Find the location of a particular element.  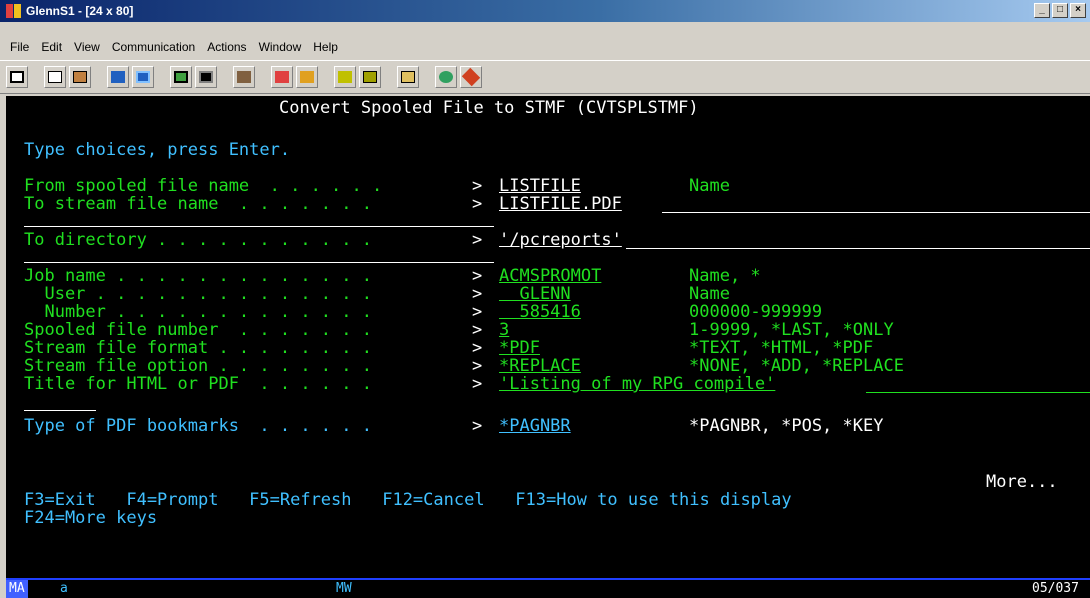

field-hint: *NONE, *ADD, *REPLACE is located at coordinates (796, 366).